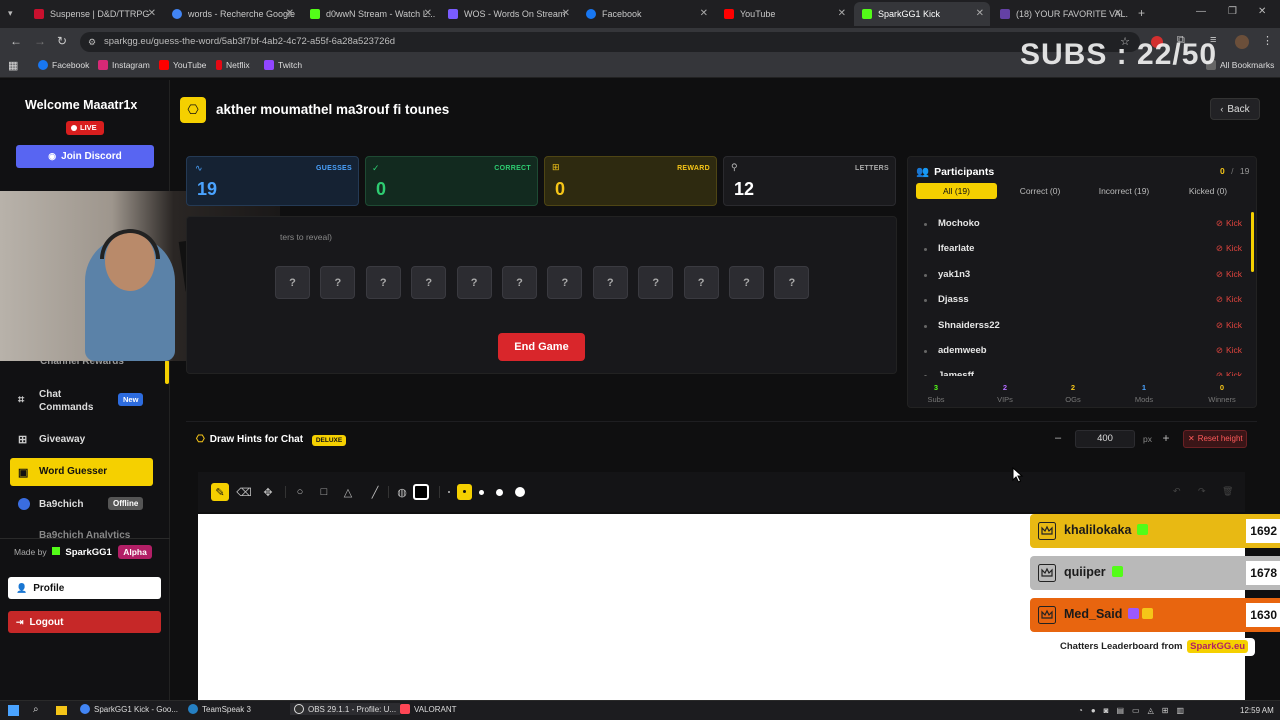 Image resolution: width=1280 pixels, height=720 pixels. I want to click on sidebar-item-word-guesser: ▣ Word Guesser, so click(81, 472).